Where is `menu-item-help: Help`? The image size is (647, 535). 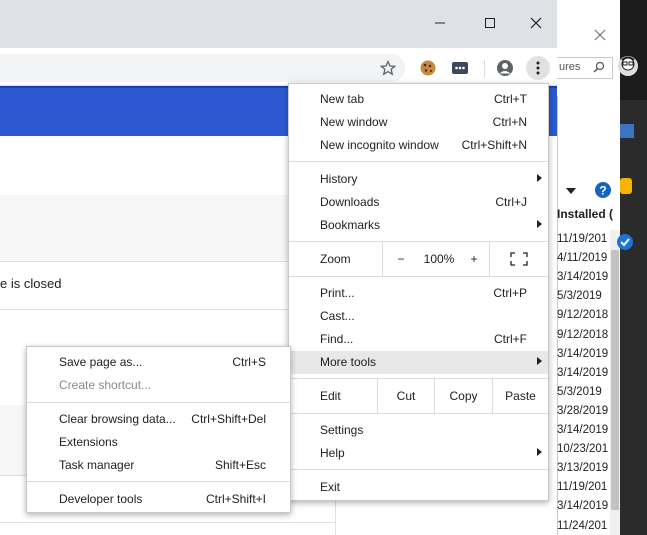
menu-item-help: Help is located at coordinates (418, 453).